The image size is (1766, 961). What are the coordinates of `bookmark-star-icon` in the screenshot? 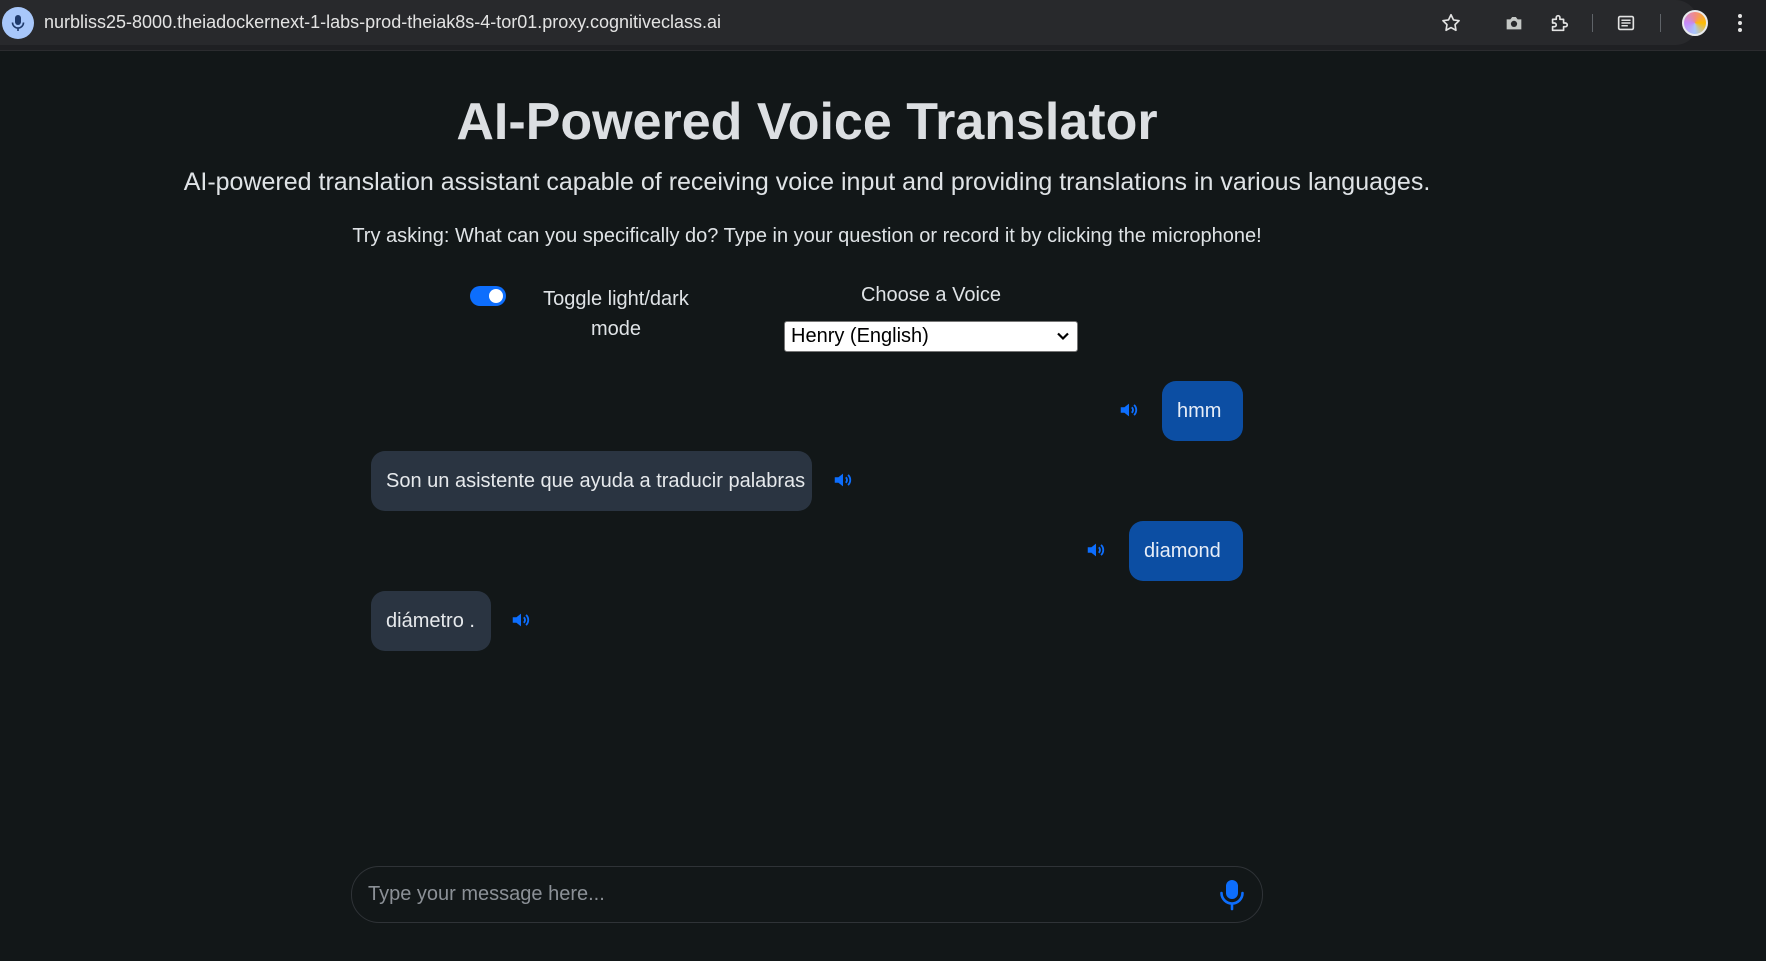 It's located at (1451, 23).